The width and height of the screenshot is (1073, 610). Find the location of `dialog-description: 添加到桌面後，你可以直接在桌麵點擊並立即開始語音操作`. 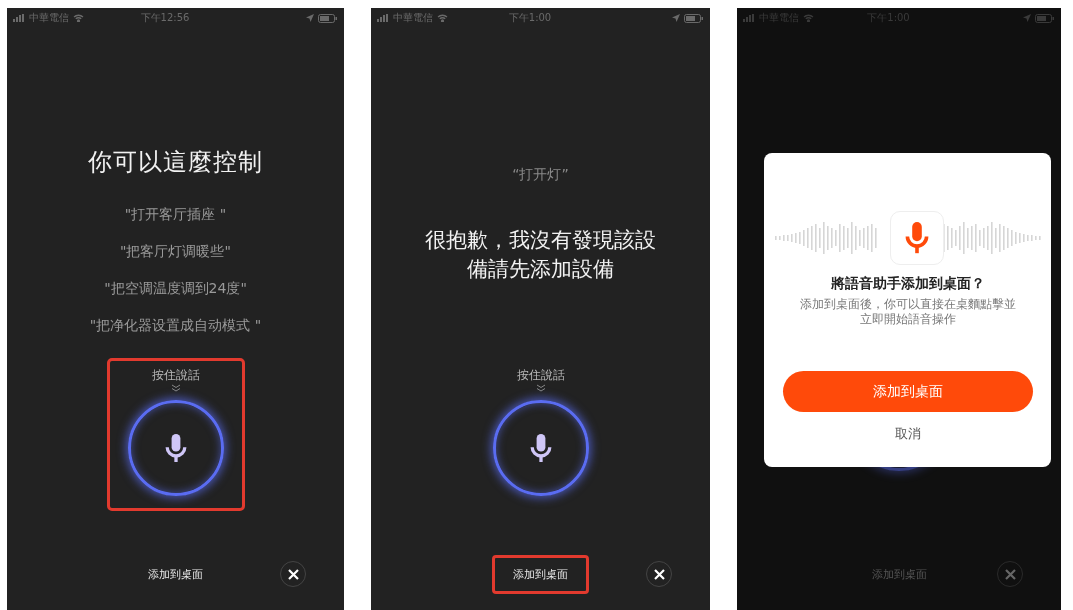

dialog-description: 添加到桌面後，你可以直接在桌麵點擊並立即開始語音操作 is located at coordinates (907, 312).